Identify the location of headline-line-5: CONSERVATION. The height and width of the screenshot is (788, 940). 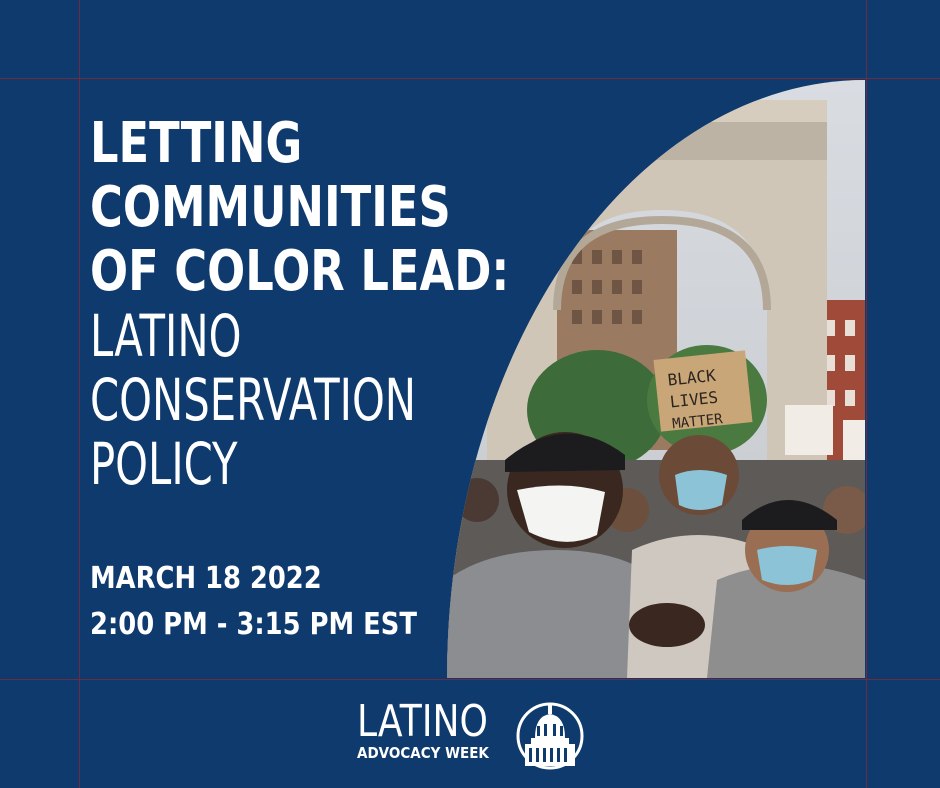
(253, 400).